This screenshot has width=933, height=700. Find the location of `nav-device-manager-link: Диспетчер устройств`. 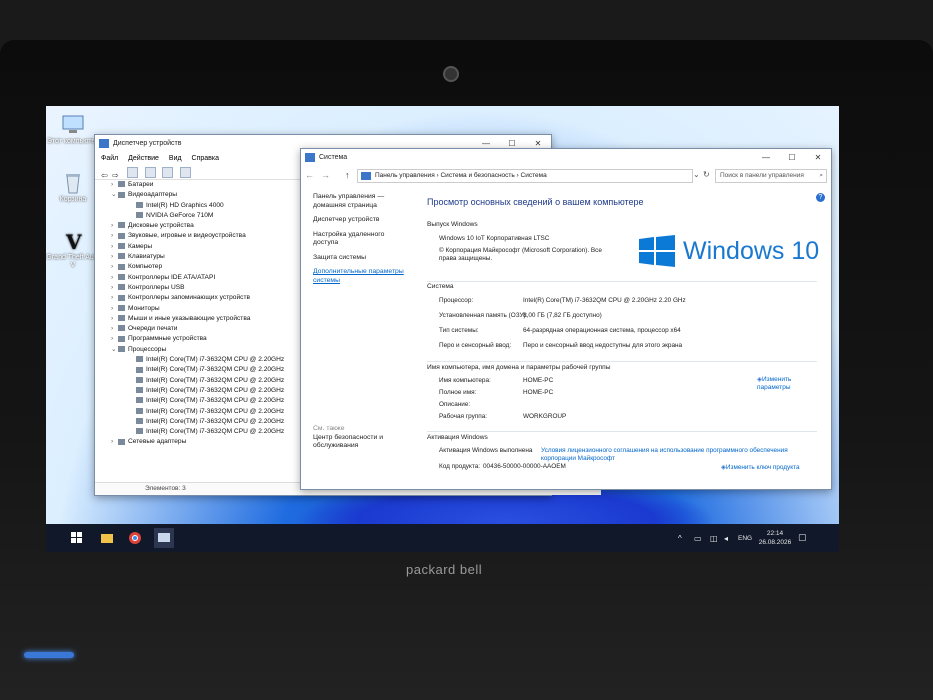

nav-device-manager-link: Диспетчер устройств is located at coordinates (361, 220).